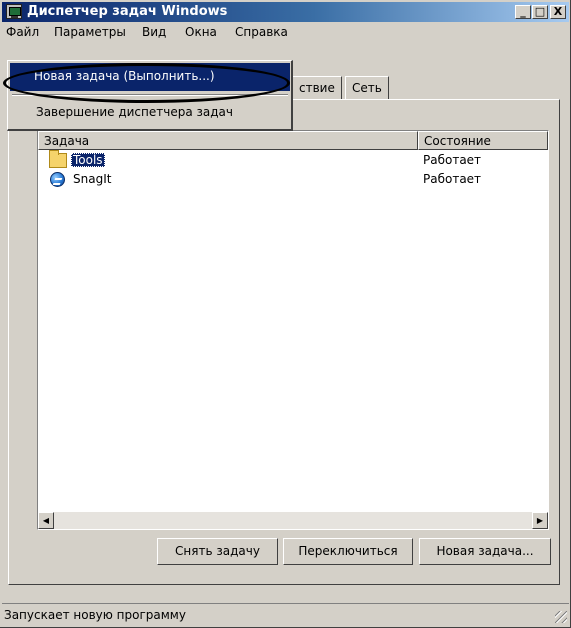 The image size is (571, 628). Describe the element at coordinates (90, 32) in the screenshot. I see `menu-options: Параметры` at that location.